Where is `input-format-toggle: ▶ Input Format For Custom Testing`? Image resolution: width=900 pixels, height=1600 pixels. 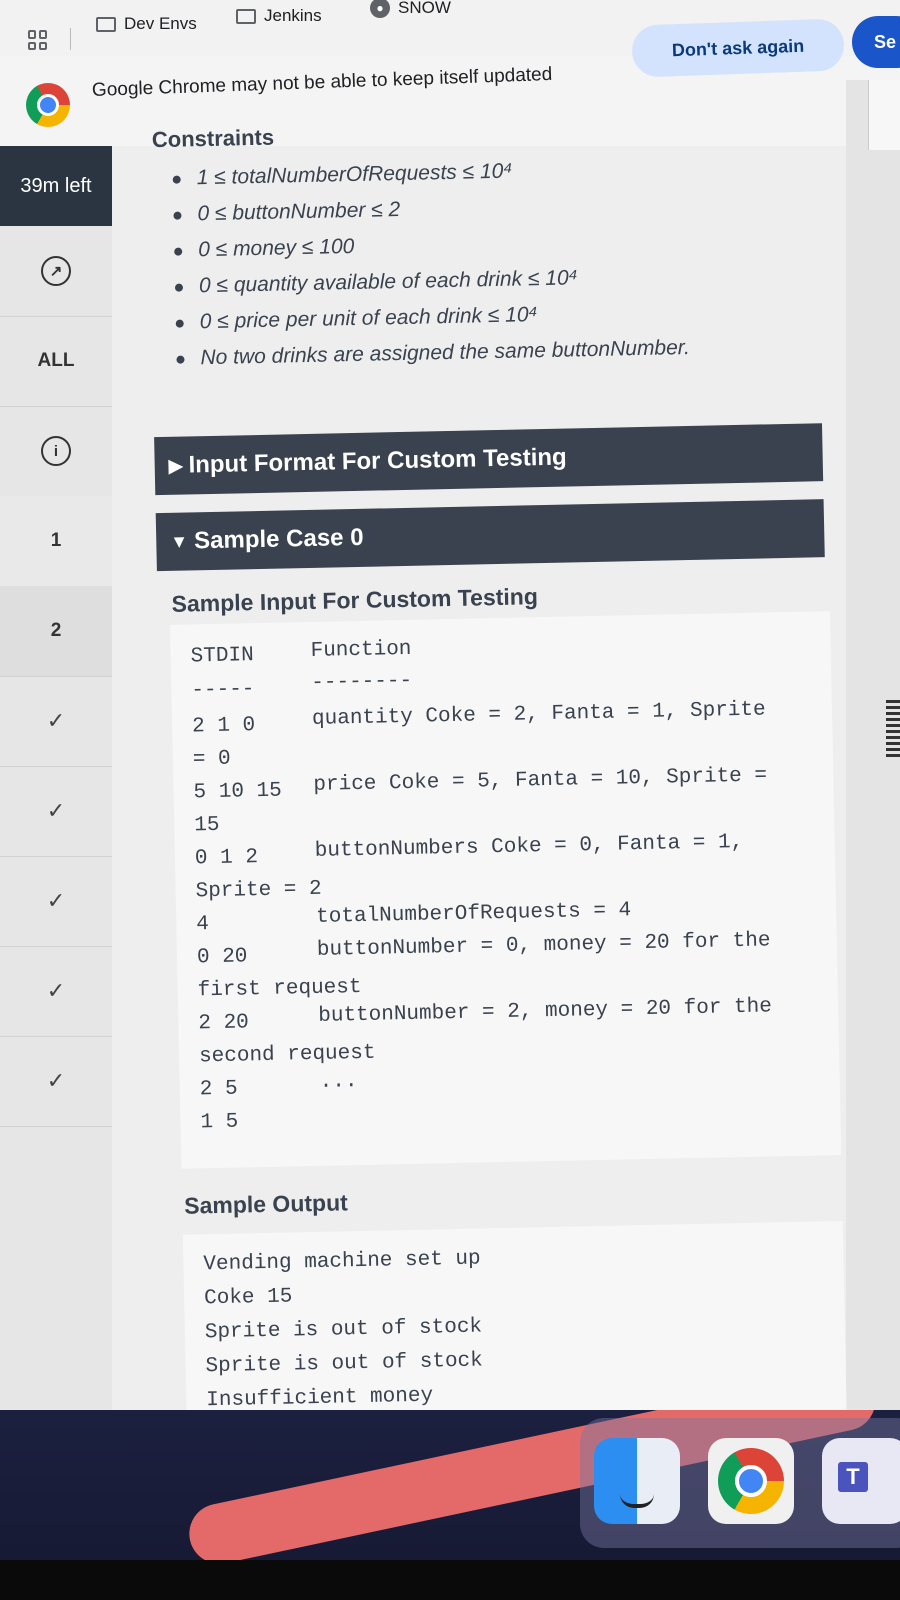 input-format-toggle: ▶ Input Format For Custom Testing is located at coordinates (489, 459).